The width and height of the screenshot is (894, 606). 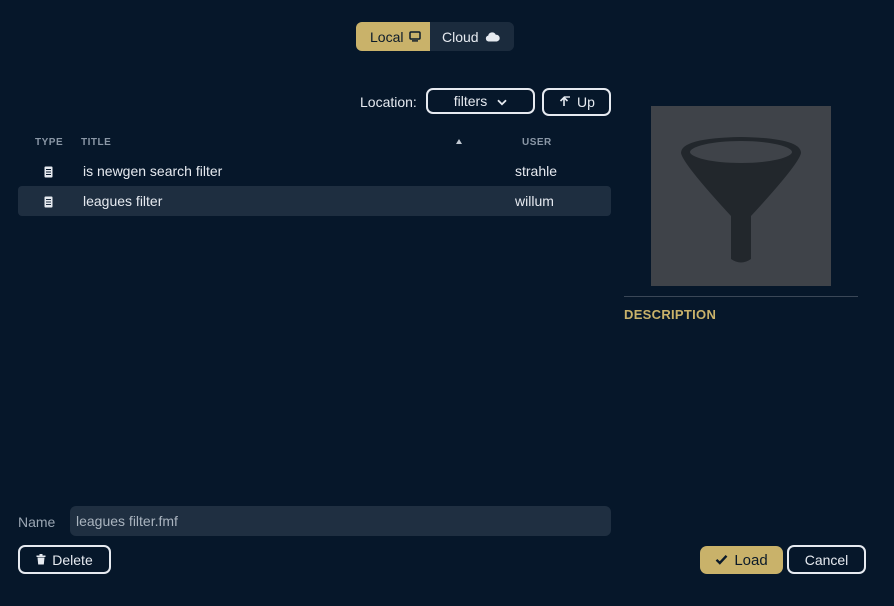 What do you see at coordinates (314, 201) in the screenshot?
I see `table-row: leagues filter willum` at bounding box center [314, 201].